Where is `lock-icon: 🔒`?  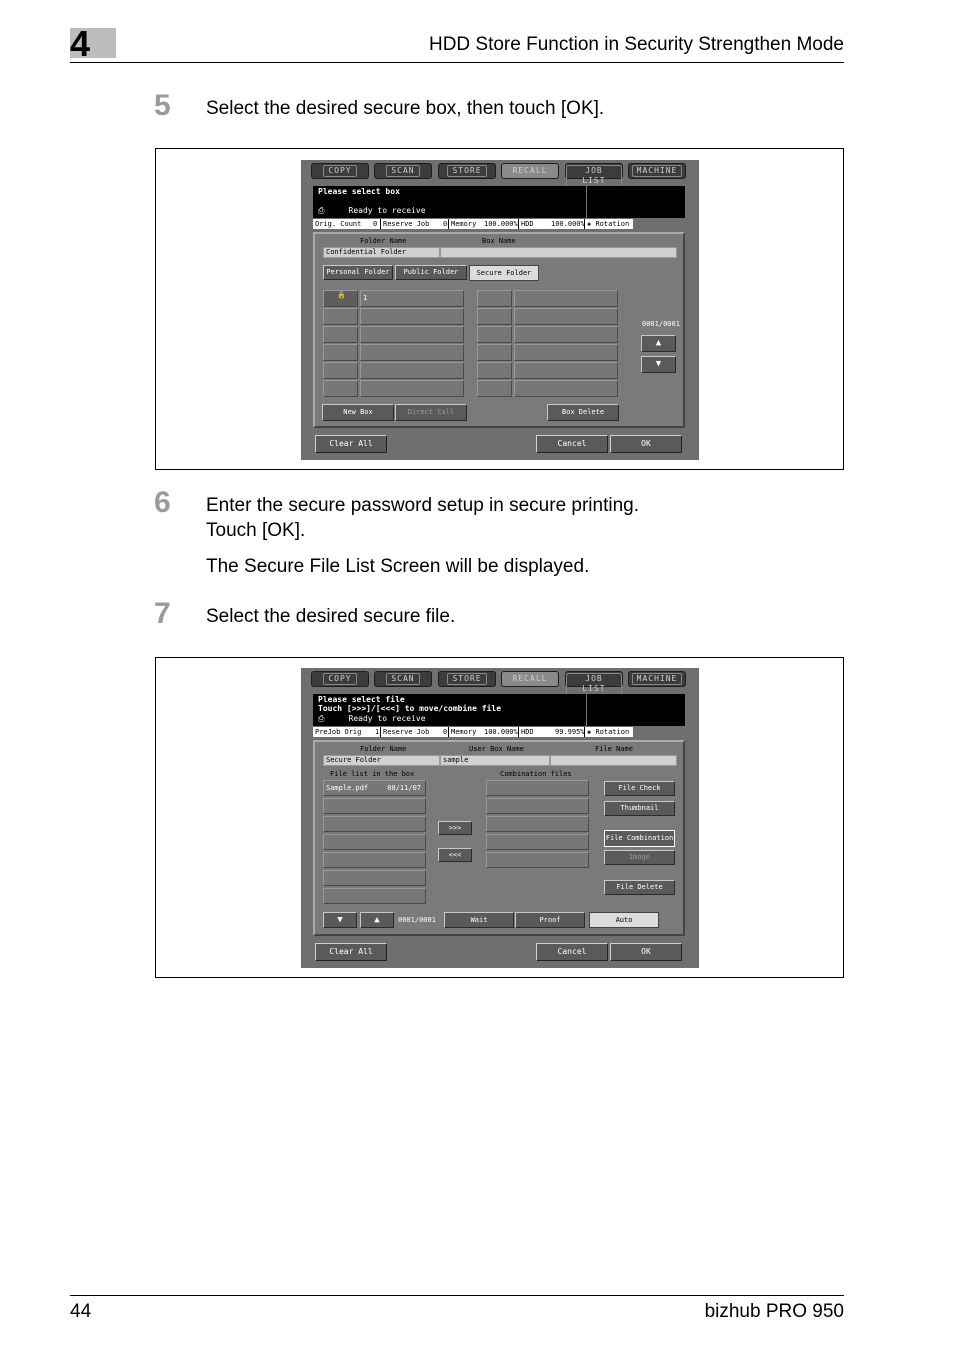
lock-icon: 🔒 is located at coordinates (340, 298).